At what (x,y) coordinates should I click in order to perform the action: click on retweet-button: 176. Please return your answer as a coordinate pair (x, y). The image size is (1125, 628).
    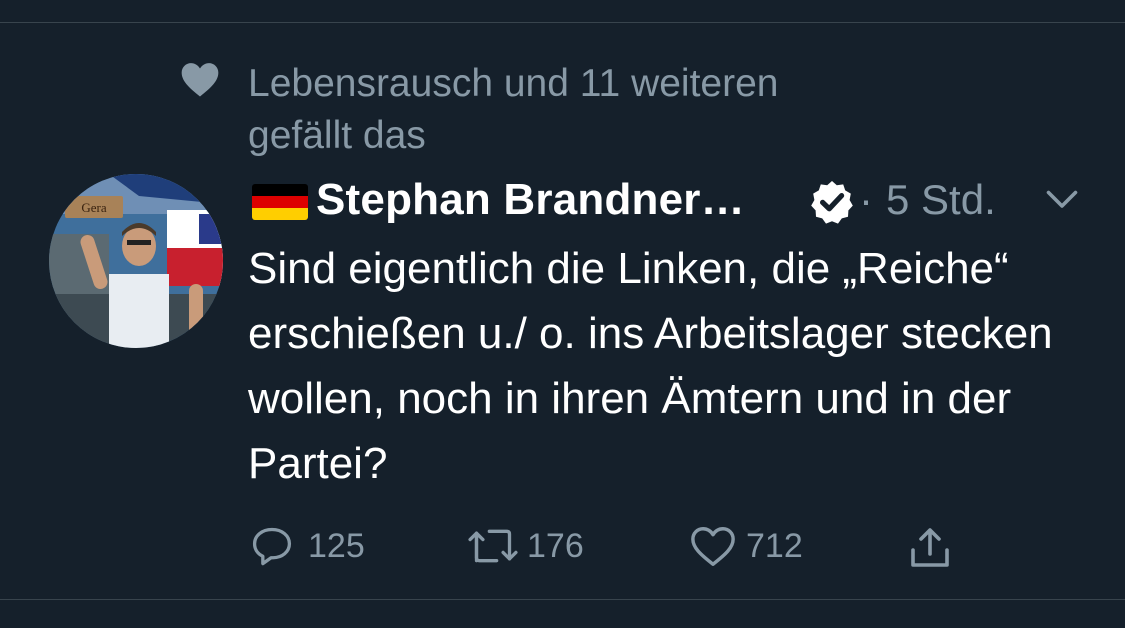
    Looking at the image, I should click on (528, 546).